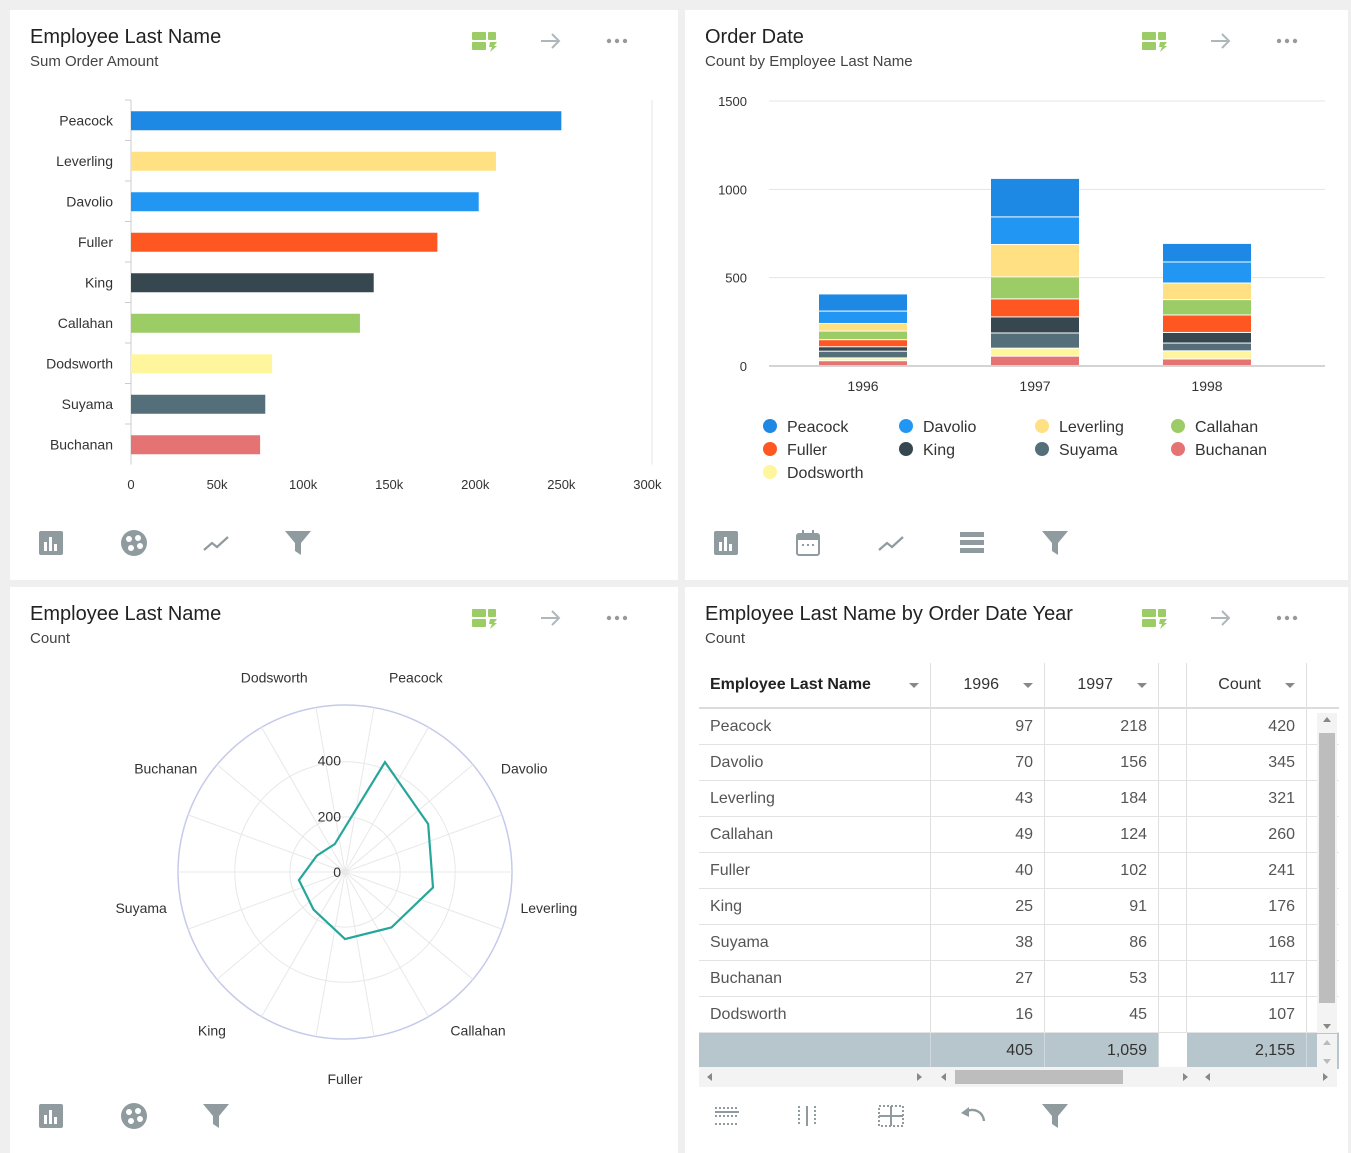 The width and height of the screenshot is (1351, 1153). I want to click on table-row: King 25 91 176, so click(1019, 907).